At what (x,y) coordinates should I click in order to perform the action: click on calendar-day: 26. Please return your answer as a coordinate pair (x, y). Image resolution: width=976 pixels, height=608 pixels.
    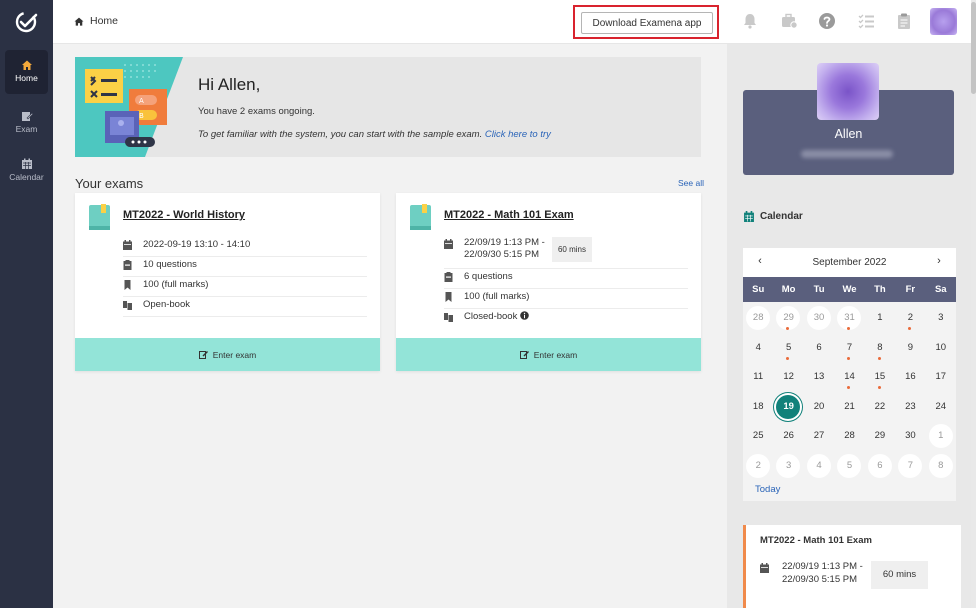
    Looking at the image, I should click on (788, 436).